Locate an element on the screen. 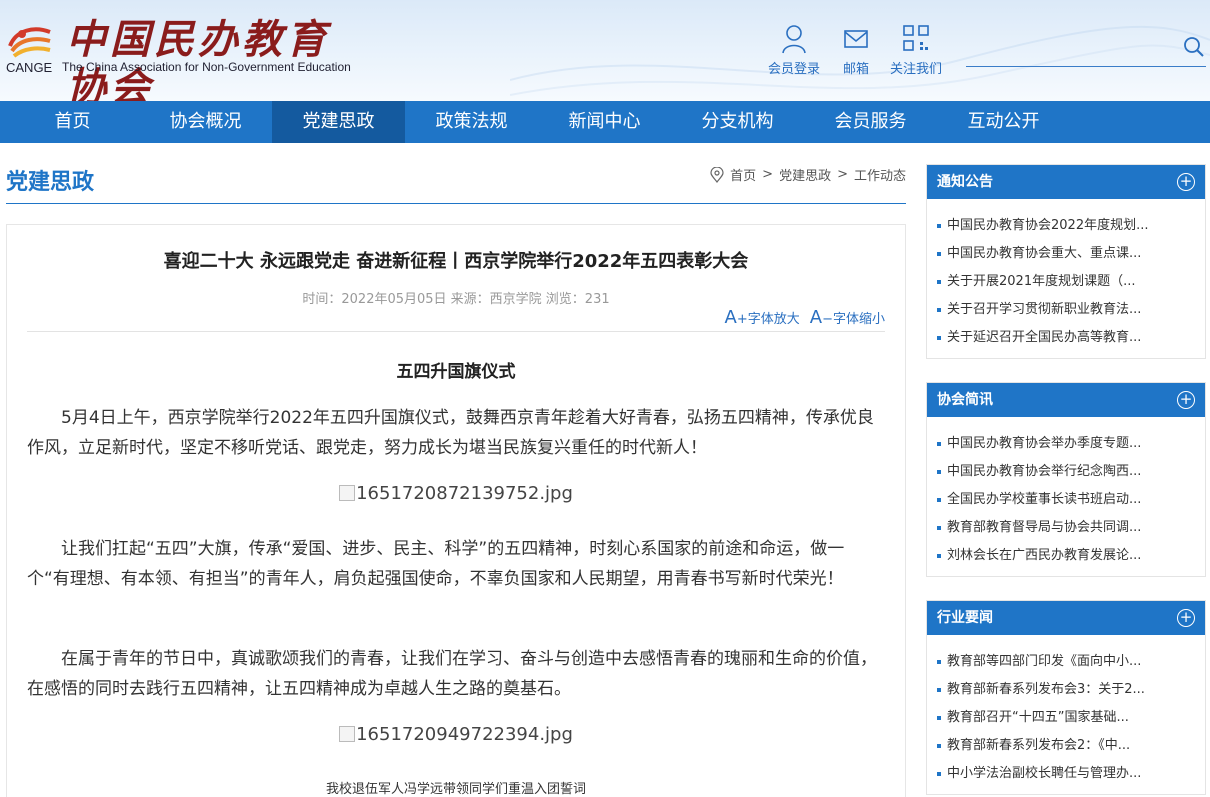 This screenshot has width=1210, height=797. font-smaller-button: A−字体缩小 is located at coordinates (847, 317).